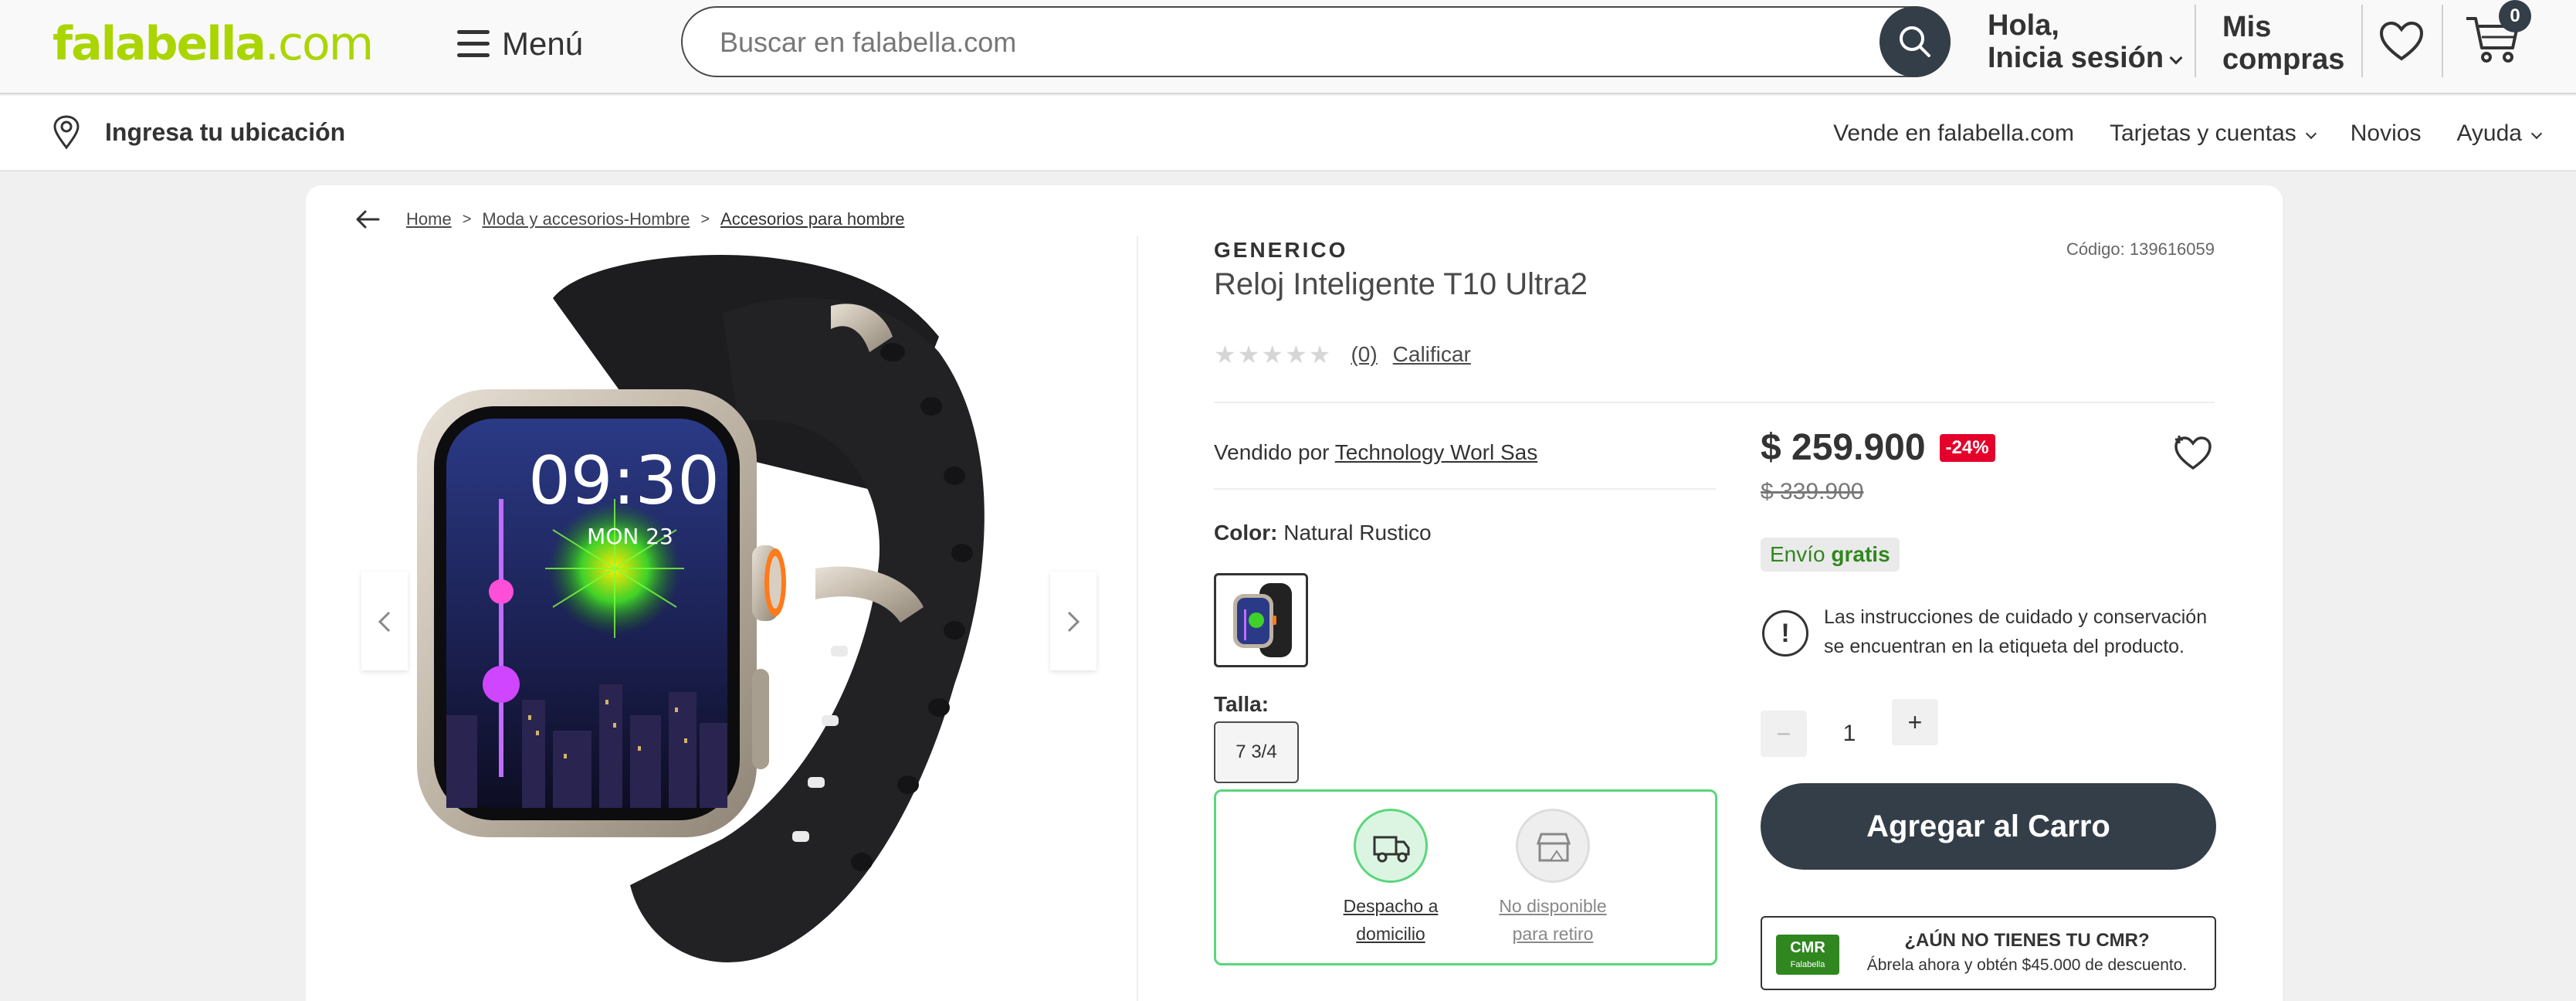 The width and height of the screenshot is (2576, 1001). I want to click on rating-count: (0), so click(1364, 354).